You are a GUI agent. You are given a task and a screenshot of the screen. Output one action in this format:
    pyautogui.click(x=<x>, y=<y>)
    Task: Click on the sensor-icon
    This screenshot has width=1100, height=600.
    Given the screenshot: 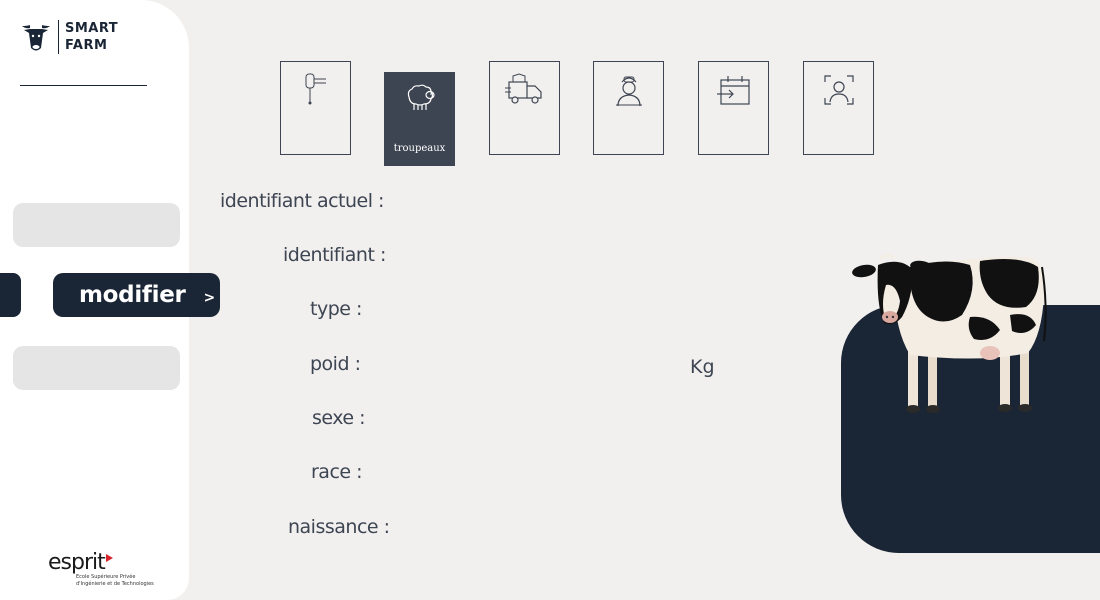 What is the action you would take?
    pyautogui.click(x=315, y=89)
    